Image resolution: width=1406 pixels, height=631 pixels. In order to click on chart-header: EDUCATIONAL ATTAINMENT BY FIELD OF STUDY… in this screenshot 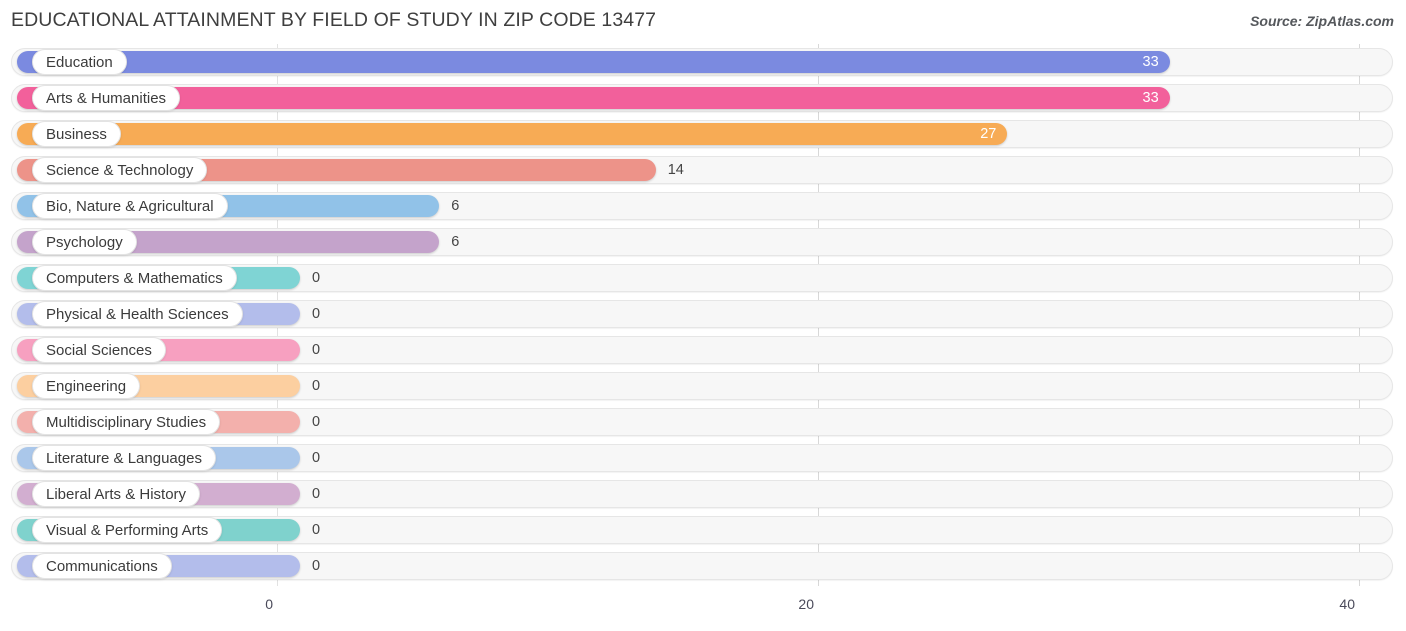, I will do `click(703, 21)`.